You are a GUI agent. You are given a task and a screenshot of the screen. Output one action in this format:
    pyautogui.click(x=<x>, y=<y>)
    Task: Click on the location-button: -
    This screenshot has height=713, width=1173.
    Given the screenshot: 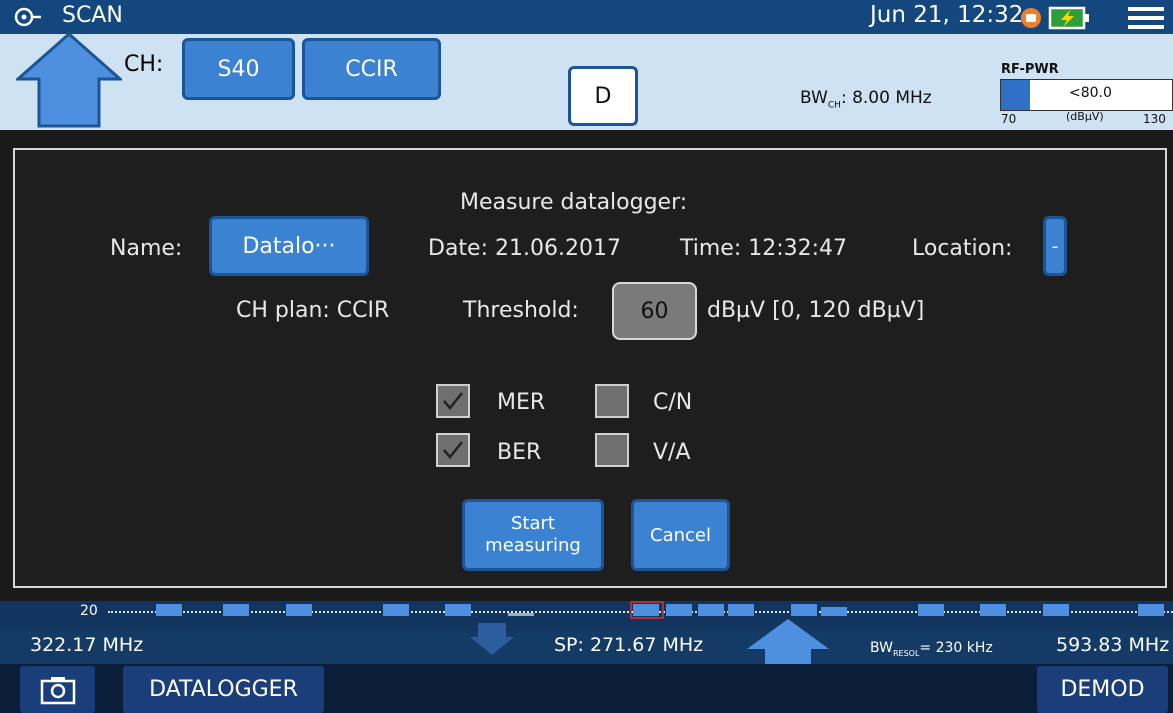 What is the action you would take?
    pyautogui.click(x=1055, y=246)
    